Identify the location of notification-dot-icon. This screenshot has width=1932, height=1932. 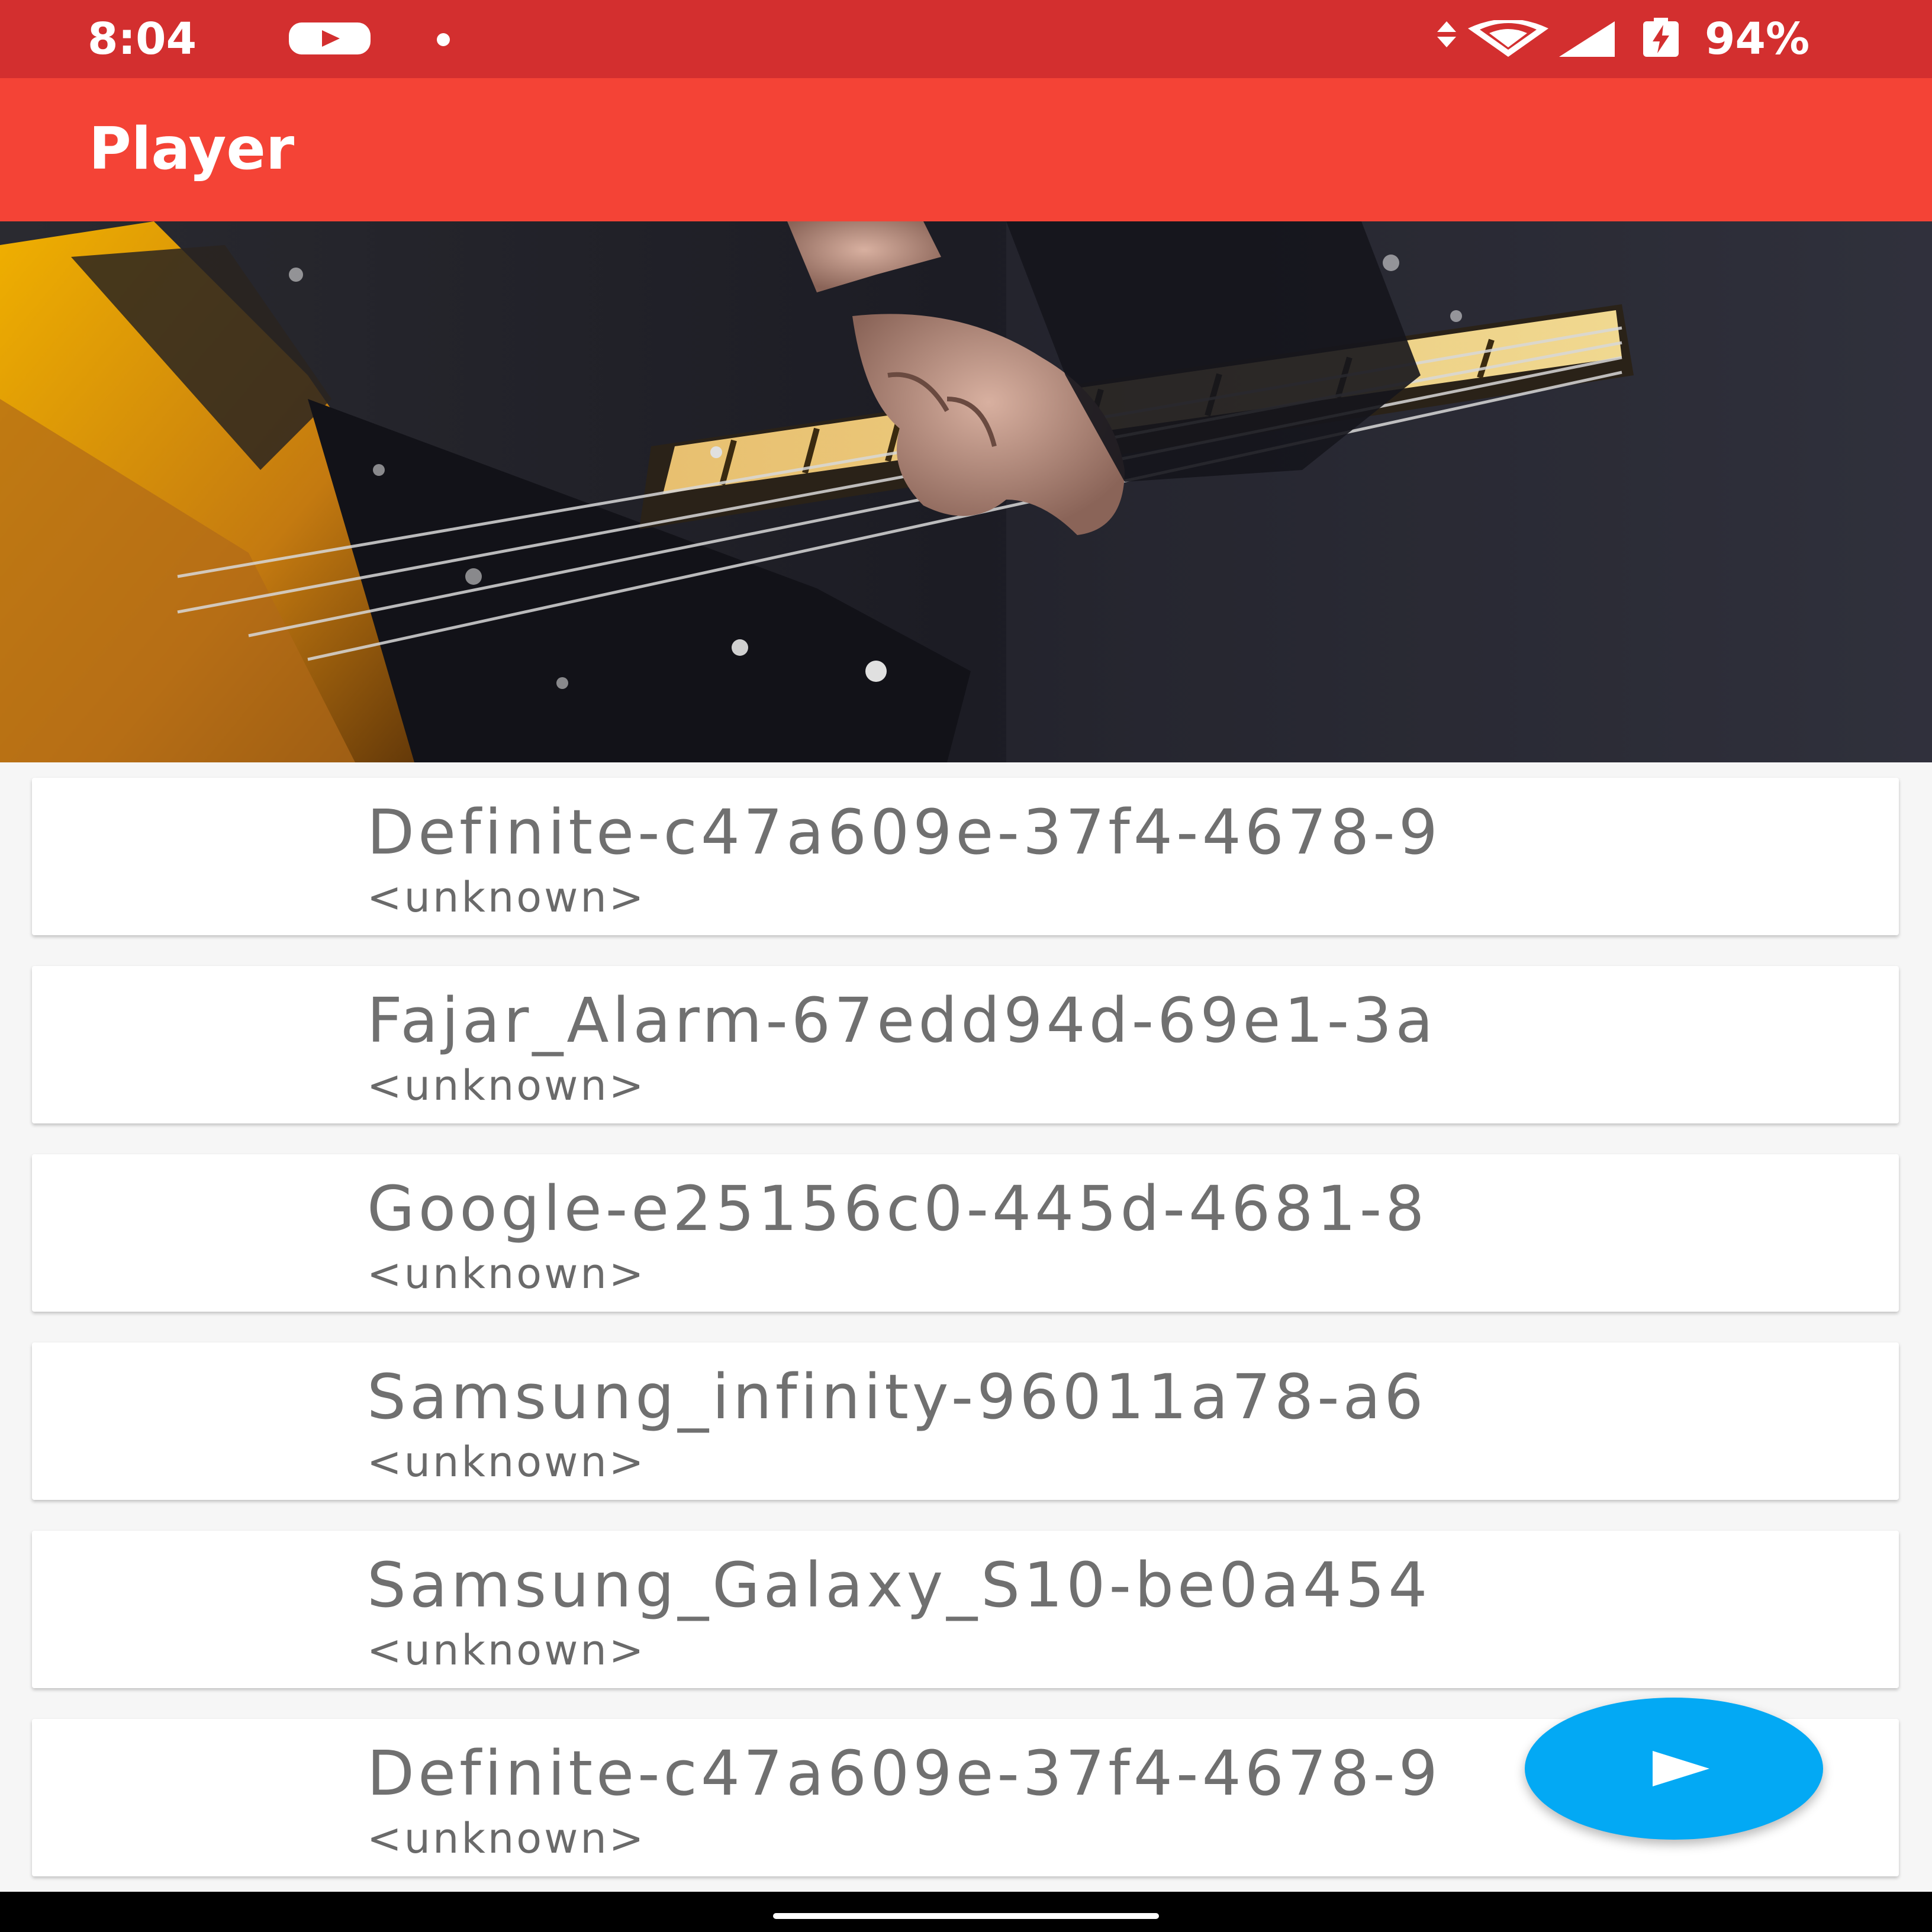
(444, 39).